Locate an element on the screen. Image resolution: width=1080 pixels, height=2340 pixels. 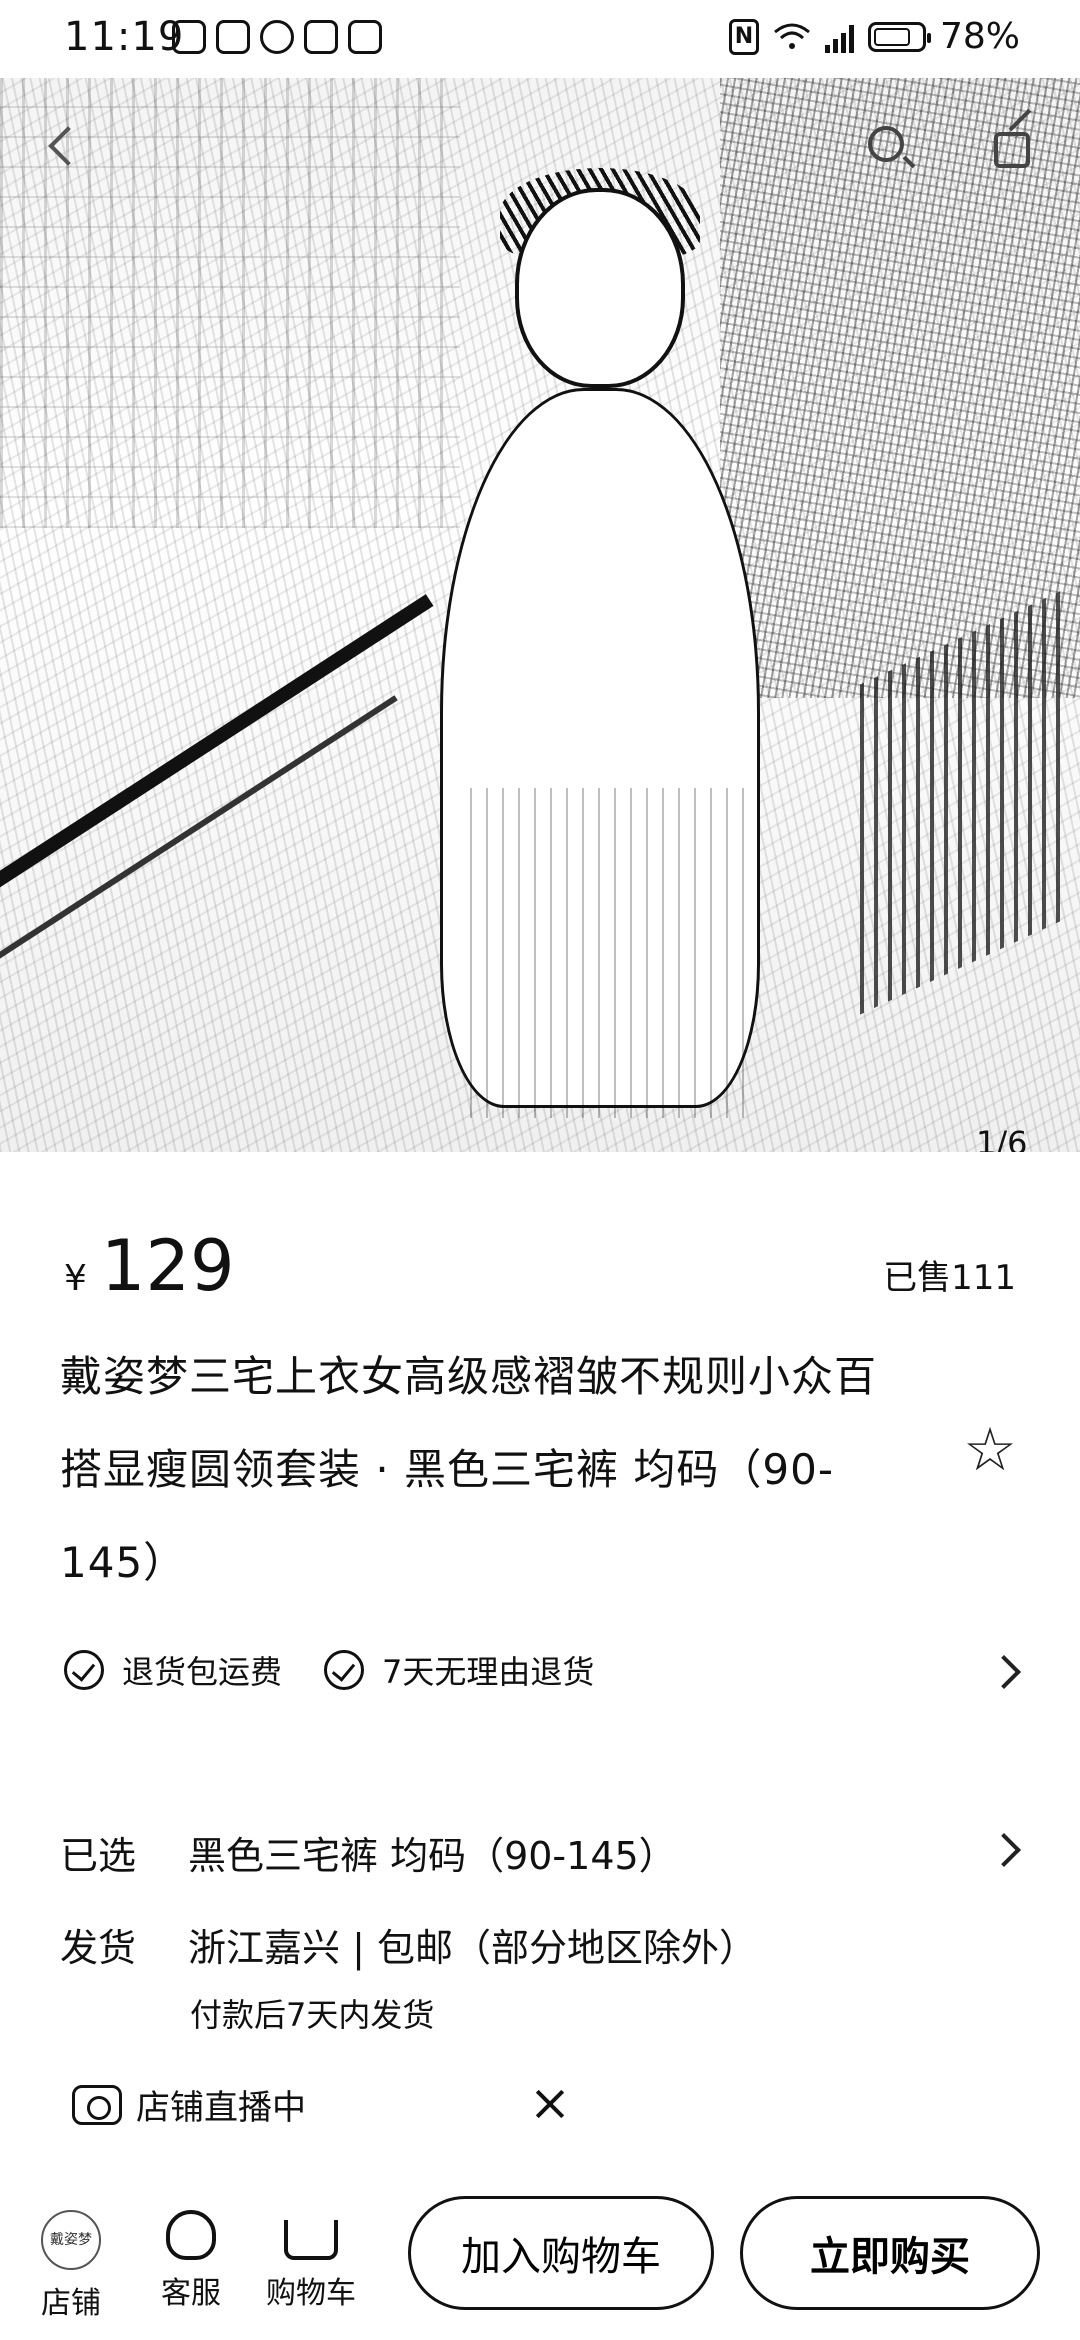
shipping-value: 浙江嘉兴 | 包邮（部分地区除外） is located at coordinates (472, 1948).